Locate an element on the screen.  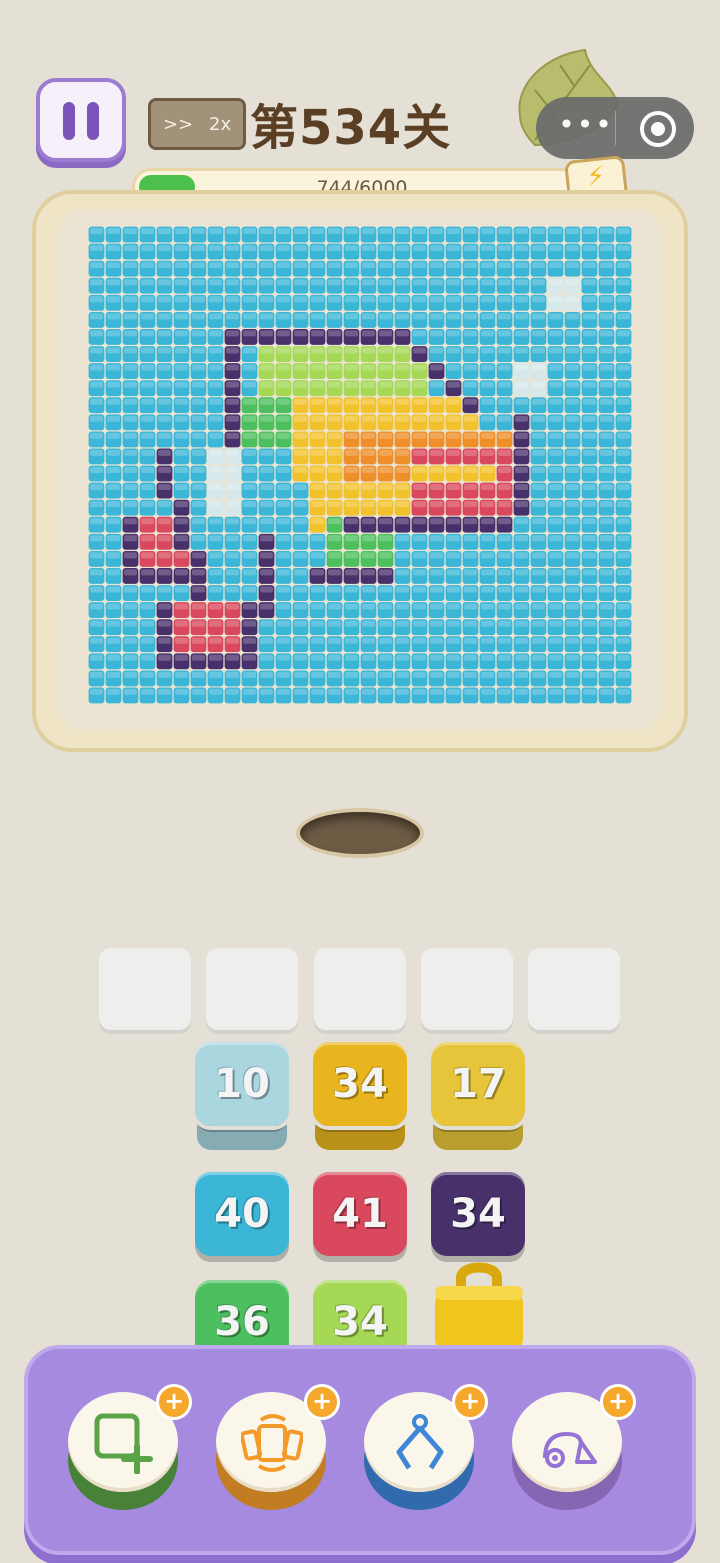
vacuum-tool-button: + is located at coordinates (574, 1448).